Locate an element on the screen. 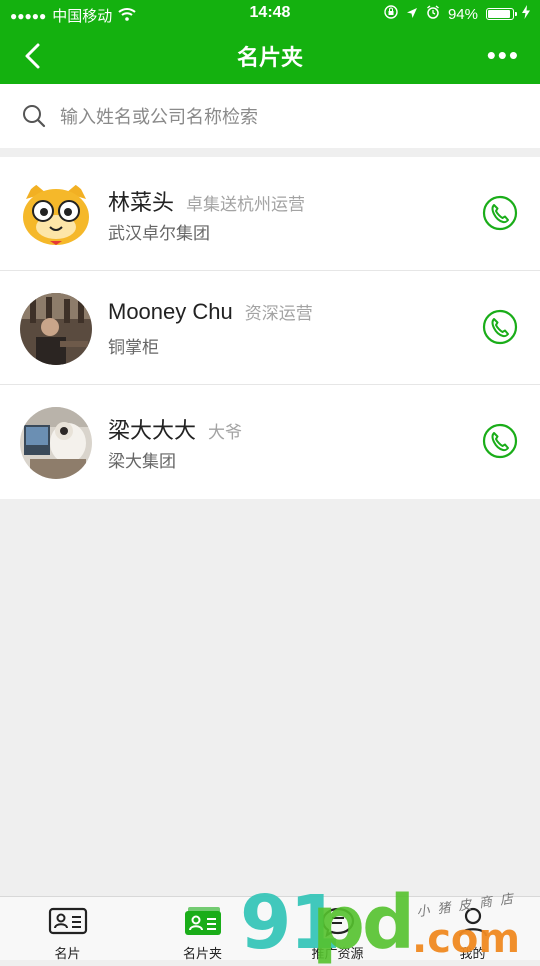 This screenshot has height=966, width=540. tab-label: 推广资源 is located at coordinates (337, 953).